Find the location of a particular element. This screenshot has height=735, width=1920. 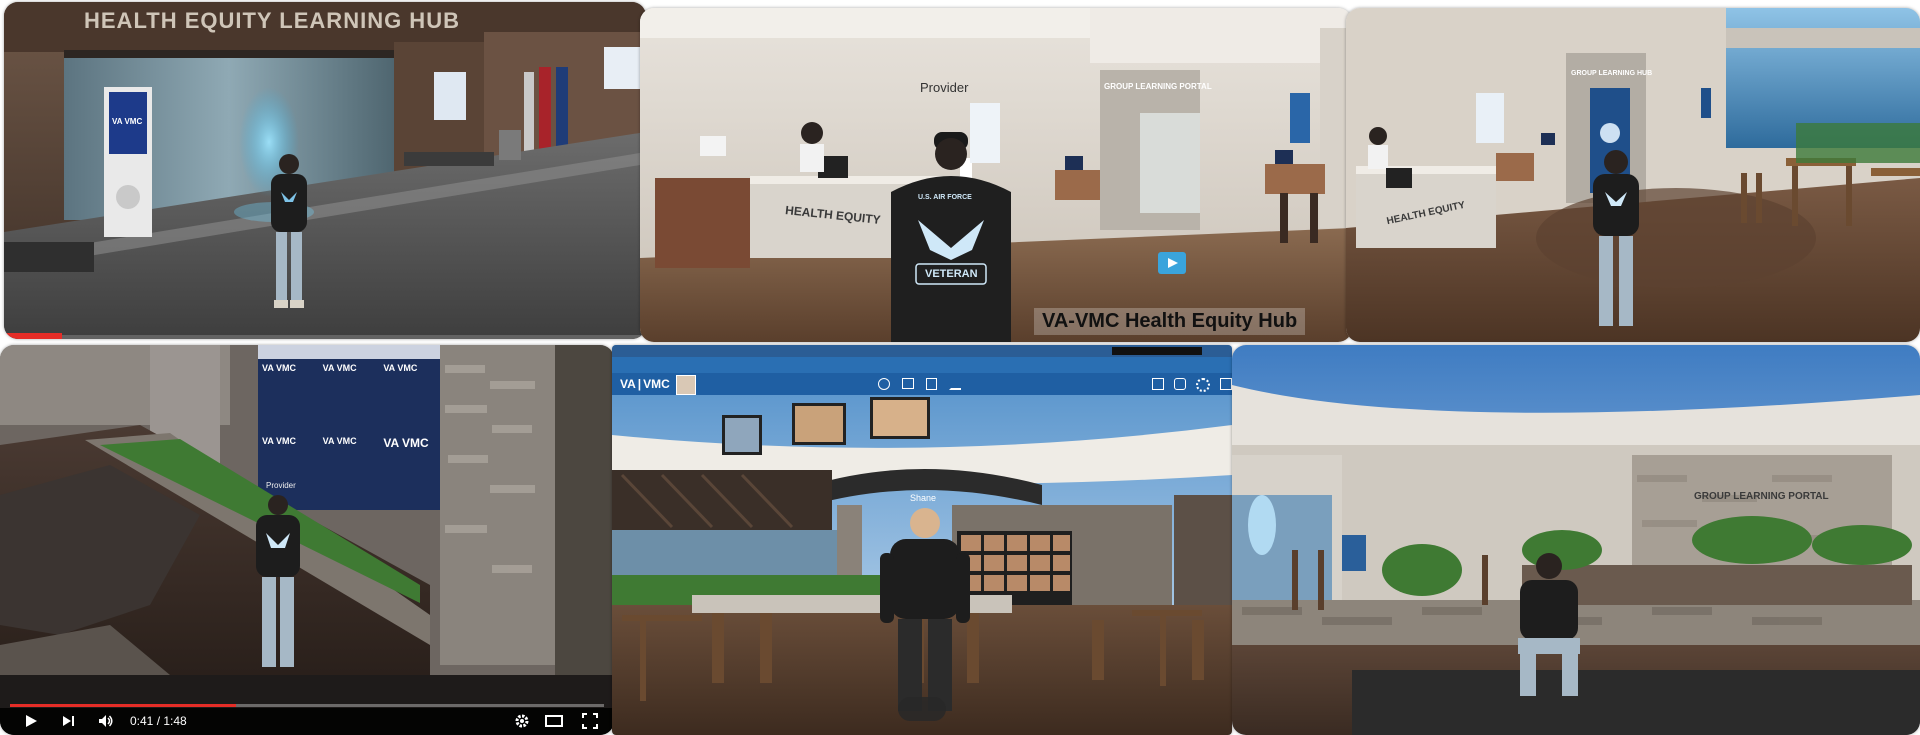

progress-played is located at coordinates (123, 705).